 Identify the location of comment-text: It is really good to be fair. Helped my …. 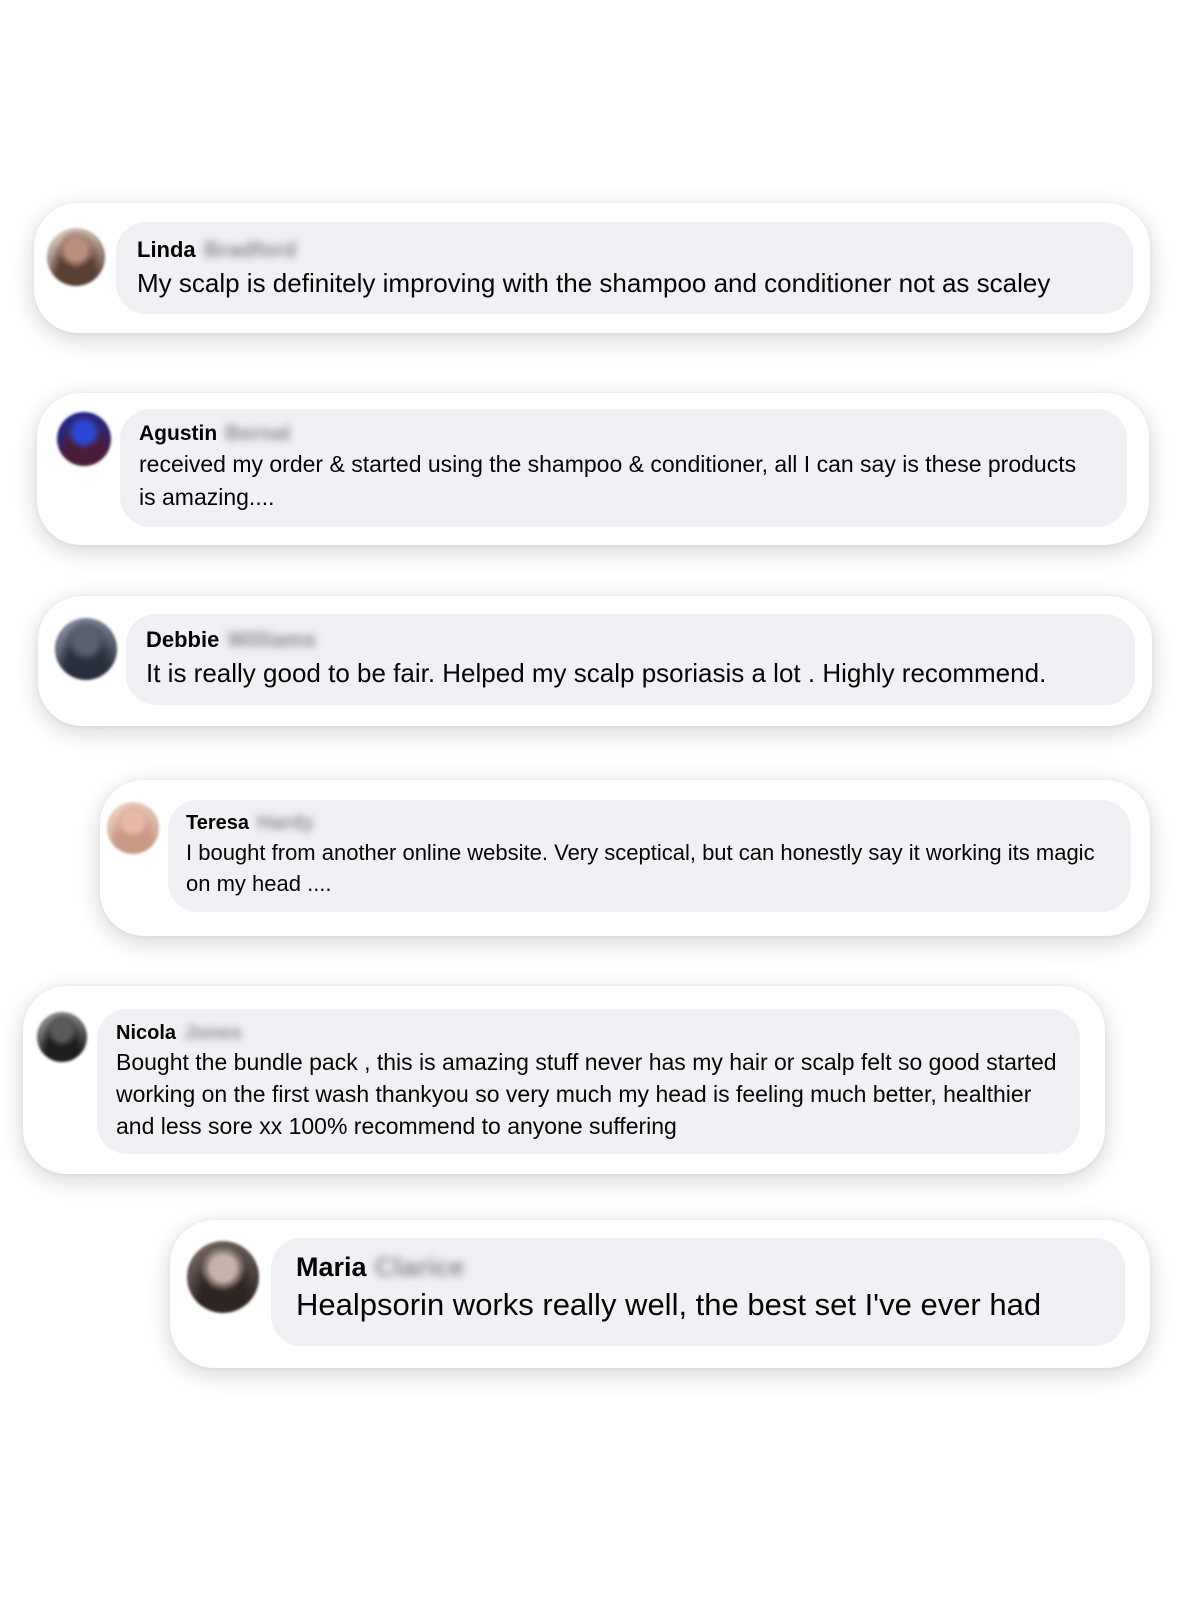
(596, 673).